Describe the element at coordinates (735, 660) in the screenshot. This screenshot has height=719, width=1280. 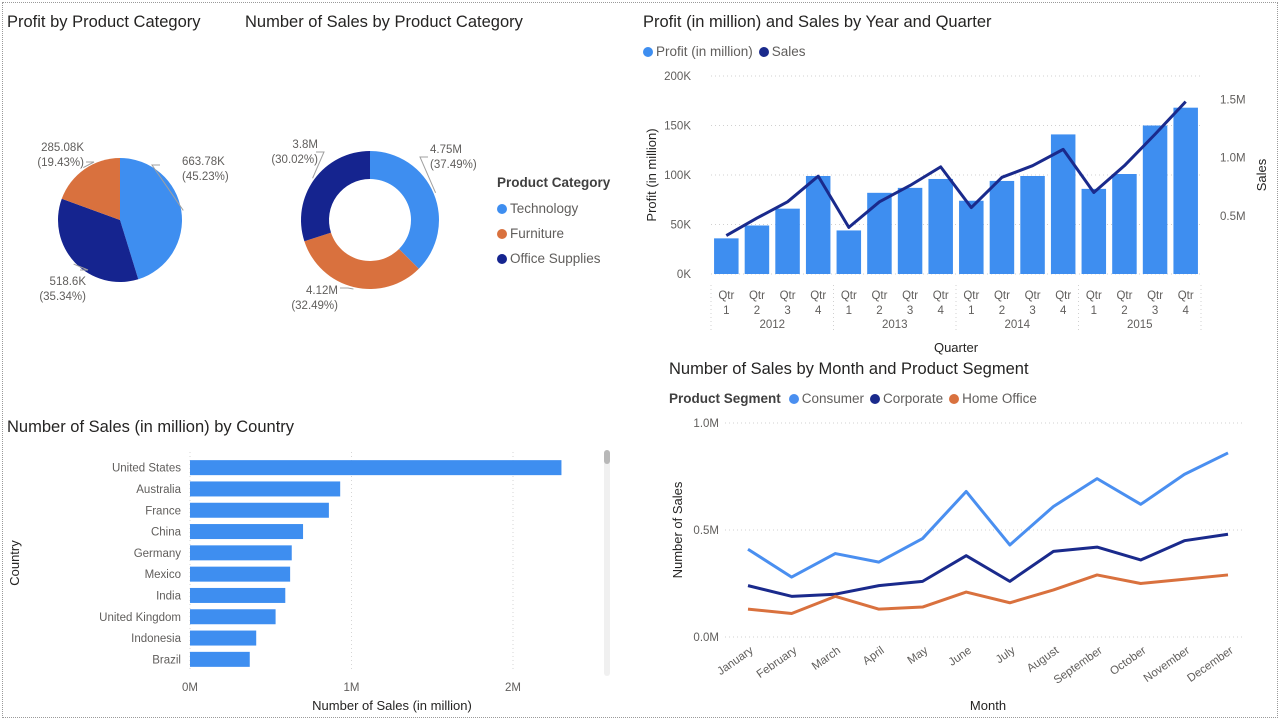
I see `month-label: January` at that location.